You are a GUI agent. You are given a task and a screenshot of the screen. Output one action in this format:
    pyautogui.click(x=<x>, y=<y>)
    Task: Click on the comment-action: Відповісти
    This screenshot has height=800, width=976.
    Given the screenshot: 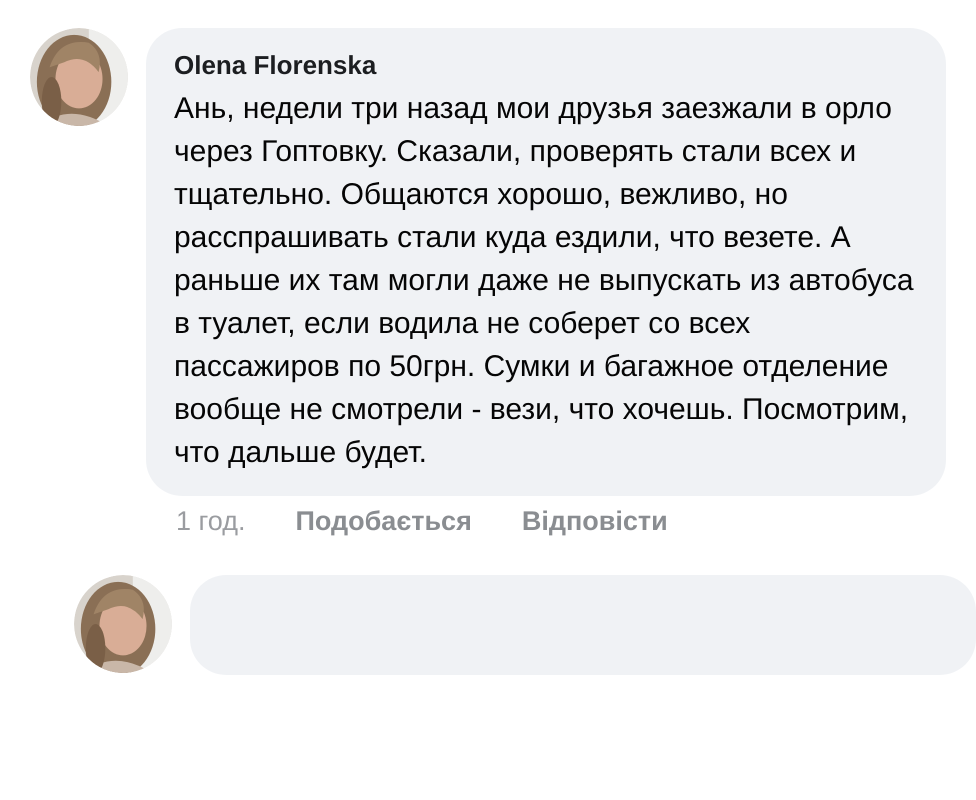 What is the action you would take?
    pyautogui.click(x=595, y=521)
    